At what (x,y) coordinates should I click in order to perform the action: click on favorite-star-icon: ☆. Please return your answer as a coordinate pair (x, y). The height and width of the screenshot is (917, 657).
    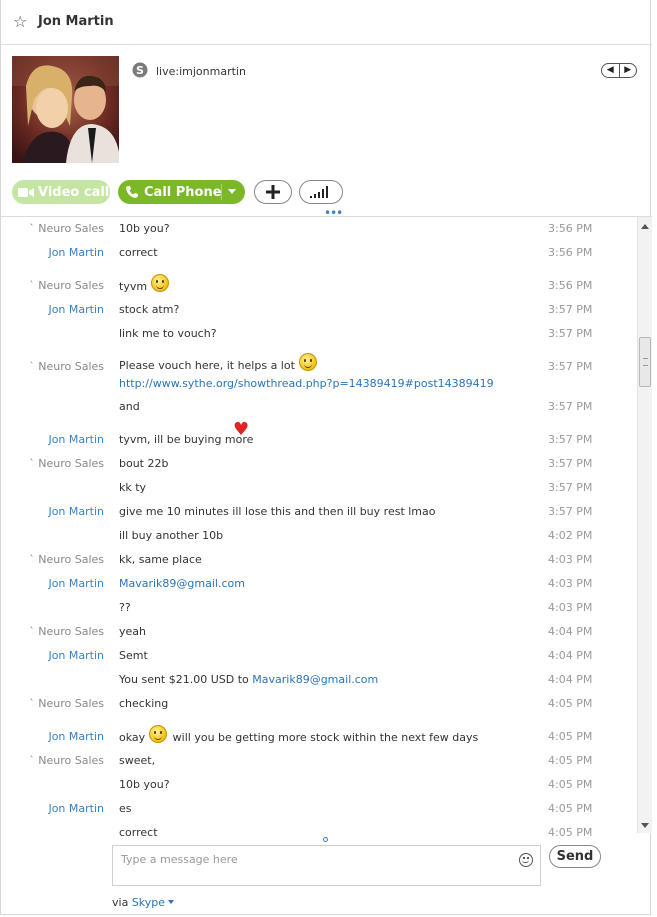
    Looking at the image, I should click on (20, 21).